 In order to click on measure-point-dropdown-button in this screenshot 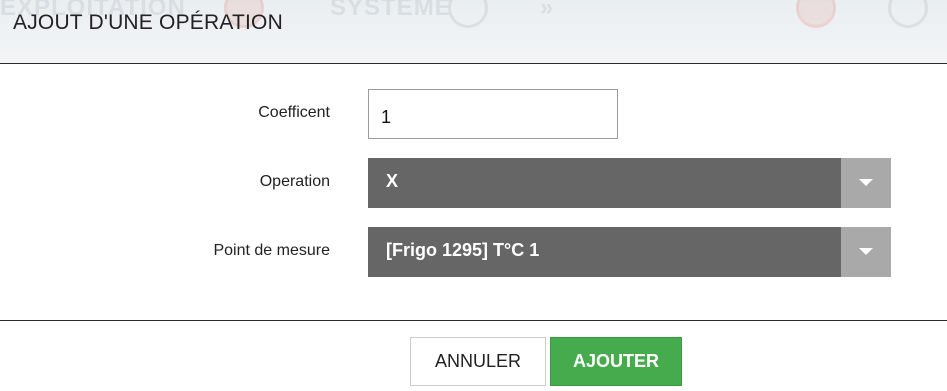, I will do `click(866, 252)`.